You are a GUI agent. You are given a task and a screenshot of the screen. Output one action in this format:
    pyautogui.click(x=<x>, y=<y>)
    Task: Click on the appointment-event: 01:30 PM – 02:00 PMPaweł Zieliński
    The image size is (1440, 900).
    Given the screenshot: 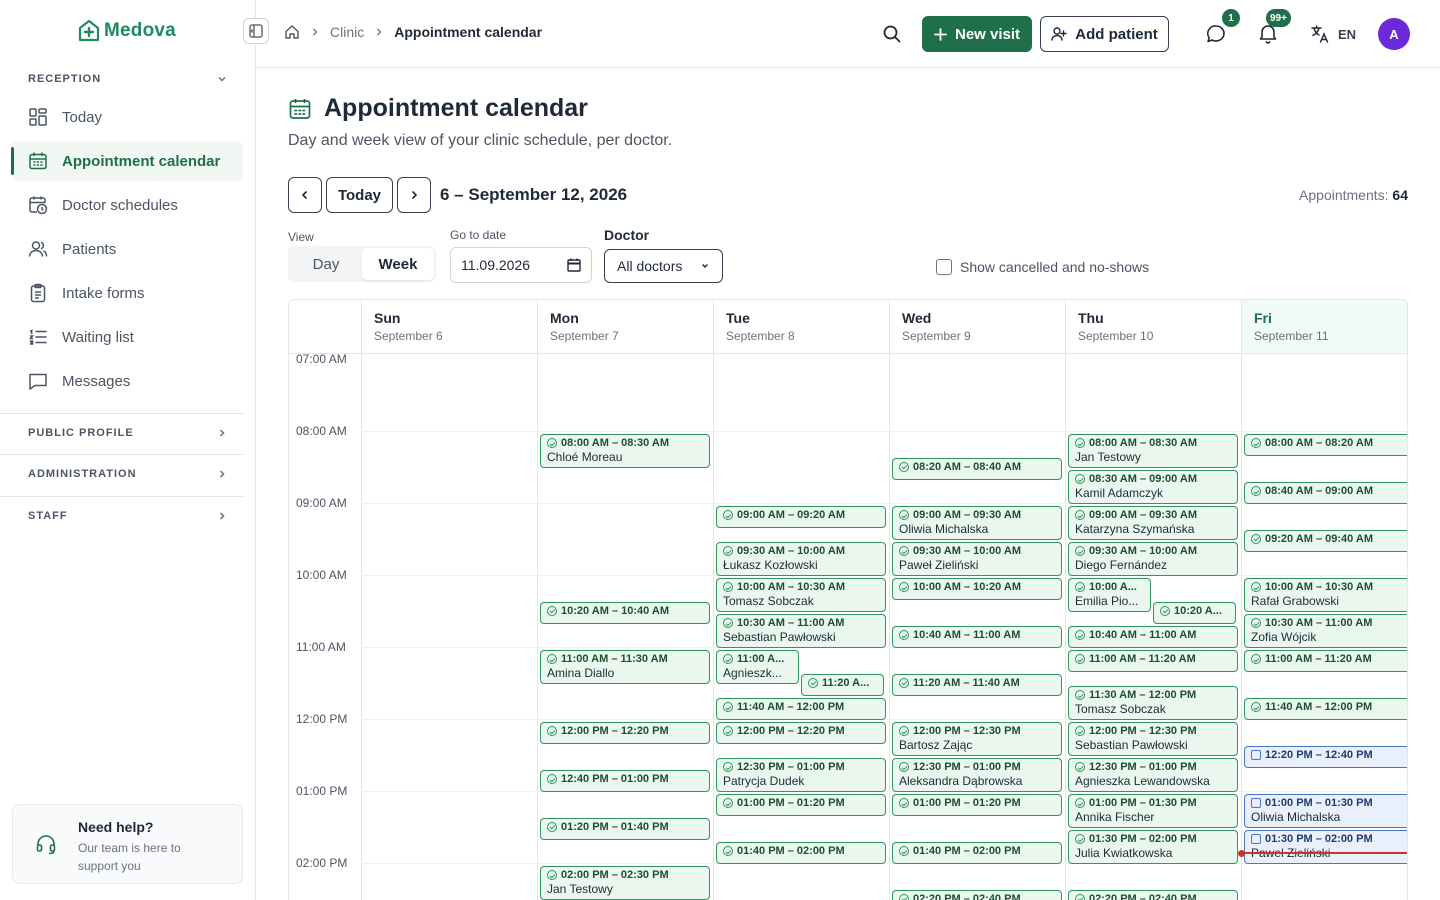 What is the action you would take?
    pyautogui.click(x=1325, y=847)
    